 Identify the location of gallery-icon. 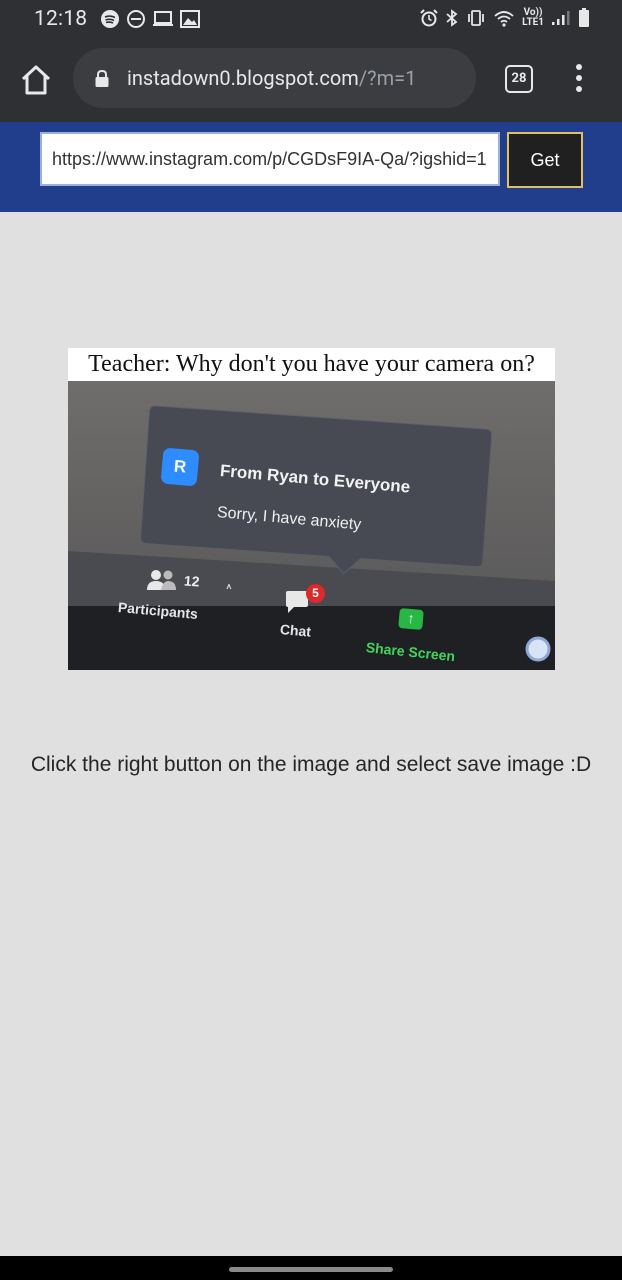
(190, 19).